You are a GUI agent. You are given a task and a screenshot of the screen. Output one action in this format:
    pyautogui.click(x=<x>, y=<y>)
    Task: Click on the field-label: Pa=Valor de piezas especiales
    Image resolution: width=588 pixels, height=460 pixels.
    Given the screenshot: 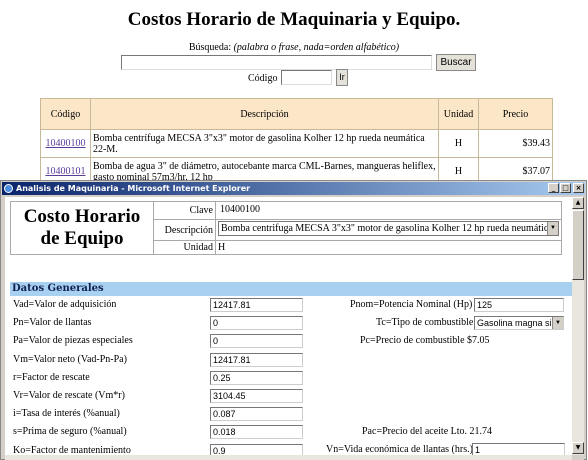 What is the action you would take?
    pyautogui.click(x=73, y=340)
    